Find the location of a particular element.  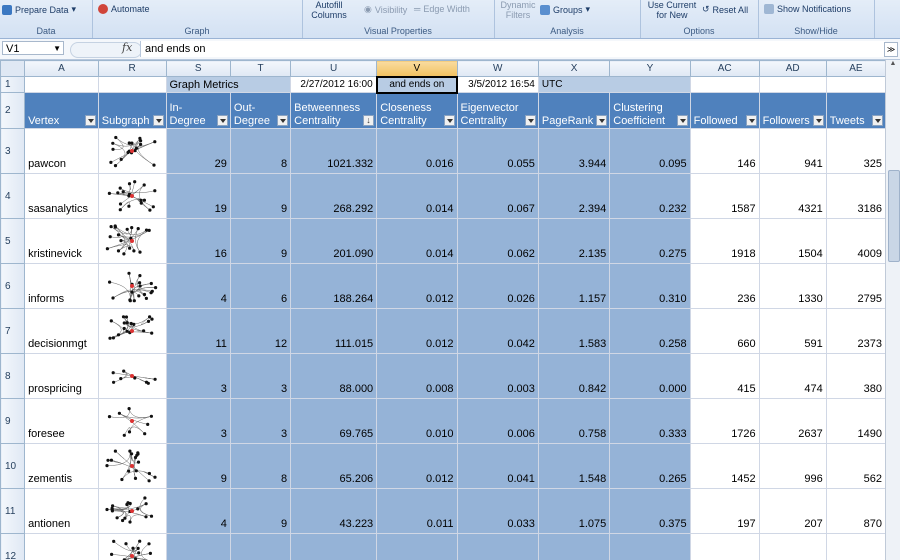

eigenvector-cell: 0.055 is located at coordinates (497, 151).